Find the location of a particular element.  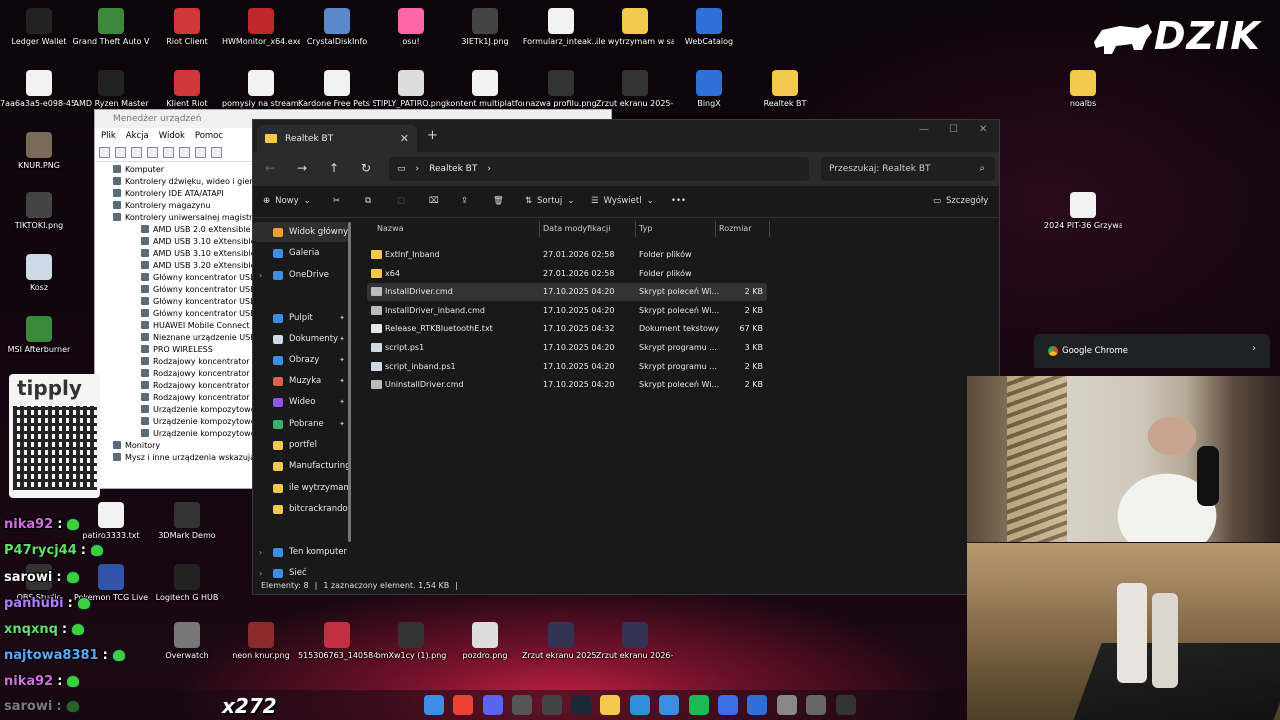

nav-item: portfel is located at coordinates (301, 445).